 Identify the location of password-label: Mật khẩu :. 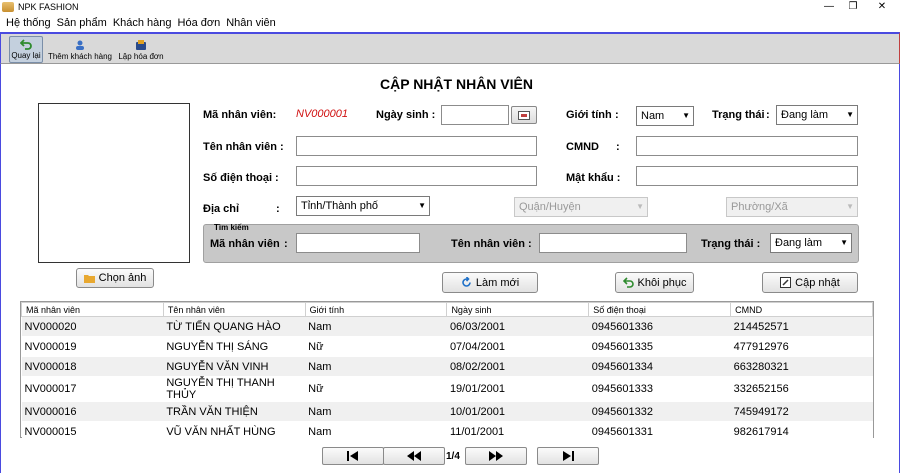
(593, 178).